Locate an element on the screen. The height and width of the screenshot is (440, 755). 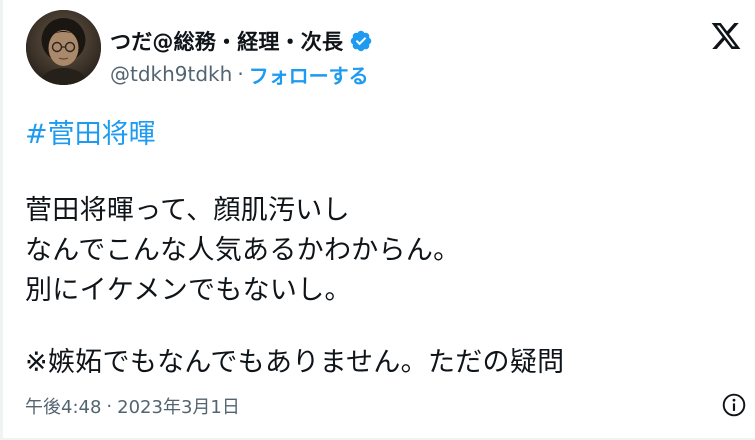
author-name-row: つだ@総務・経理・次長 is located at coordinates (241, 41).